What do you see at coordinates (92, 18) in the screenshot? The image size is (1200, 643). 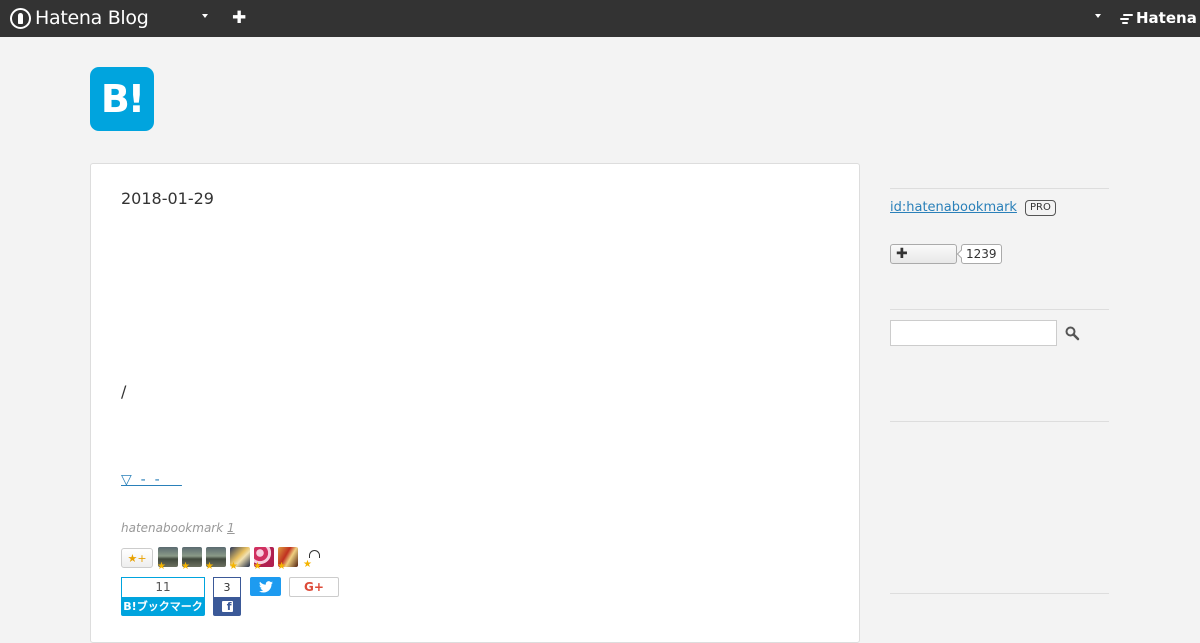 I see `brand-name: Hatena Blog` at bounding box center [92, 18].